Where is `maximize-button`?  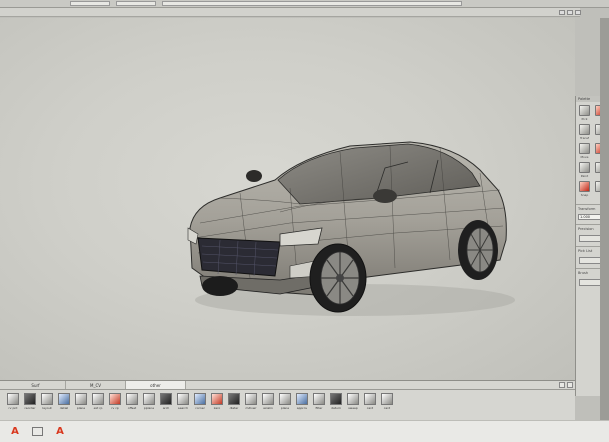
maximize-button is located at coordinates (570, 12).